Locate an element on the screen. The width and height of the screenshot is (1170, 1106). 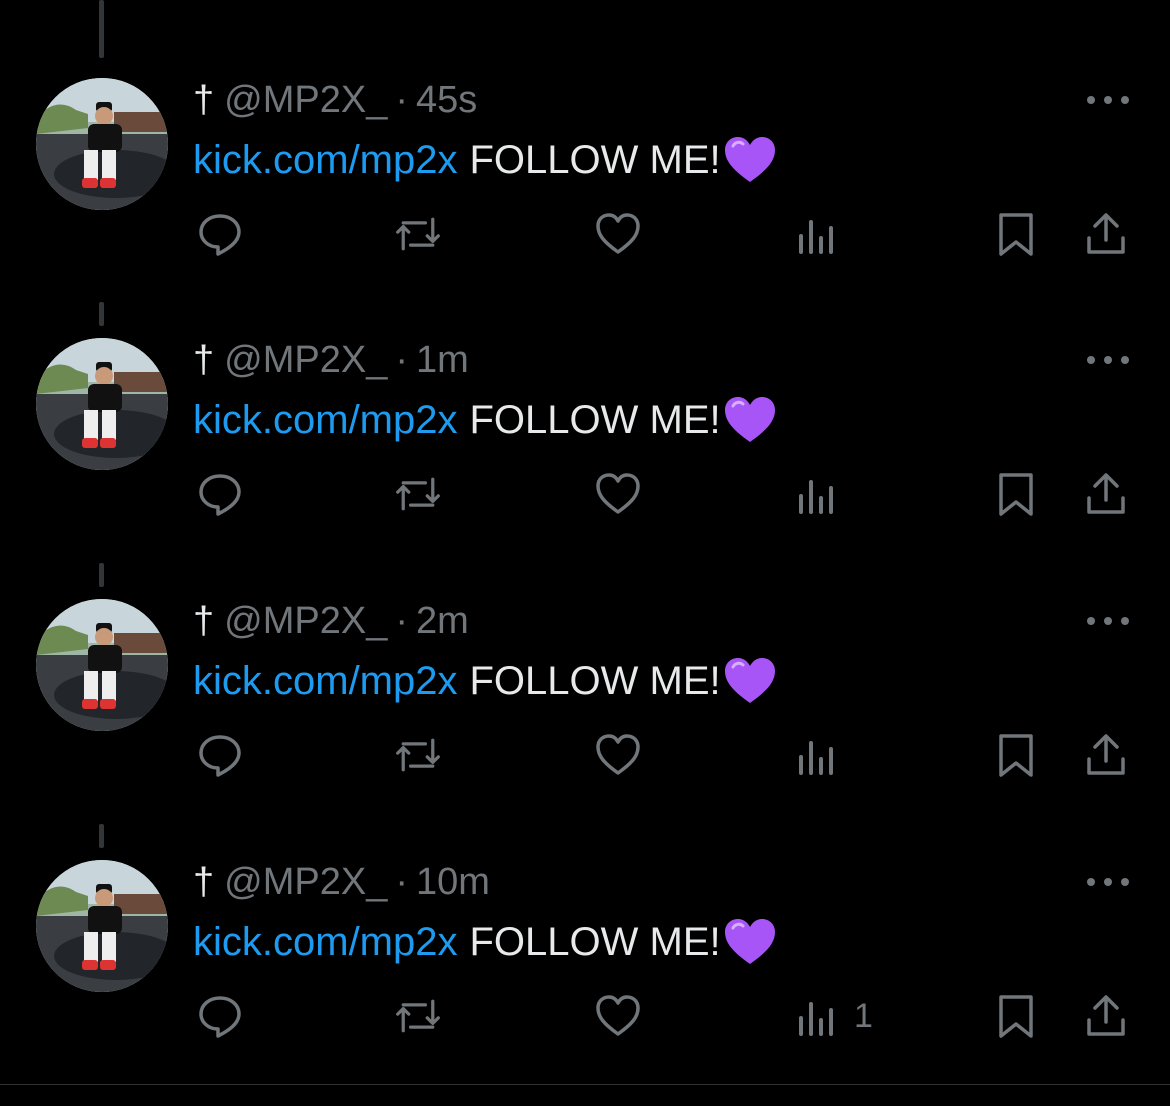
tweet-header: † @MP2X_ · 1m is located at coordinates (331, 360).